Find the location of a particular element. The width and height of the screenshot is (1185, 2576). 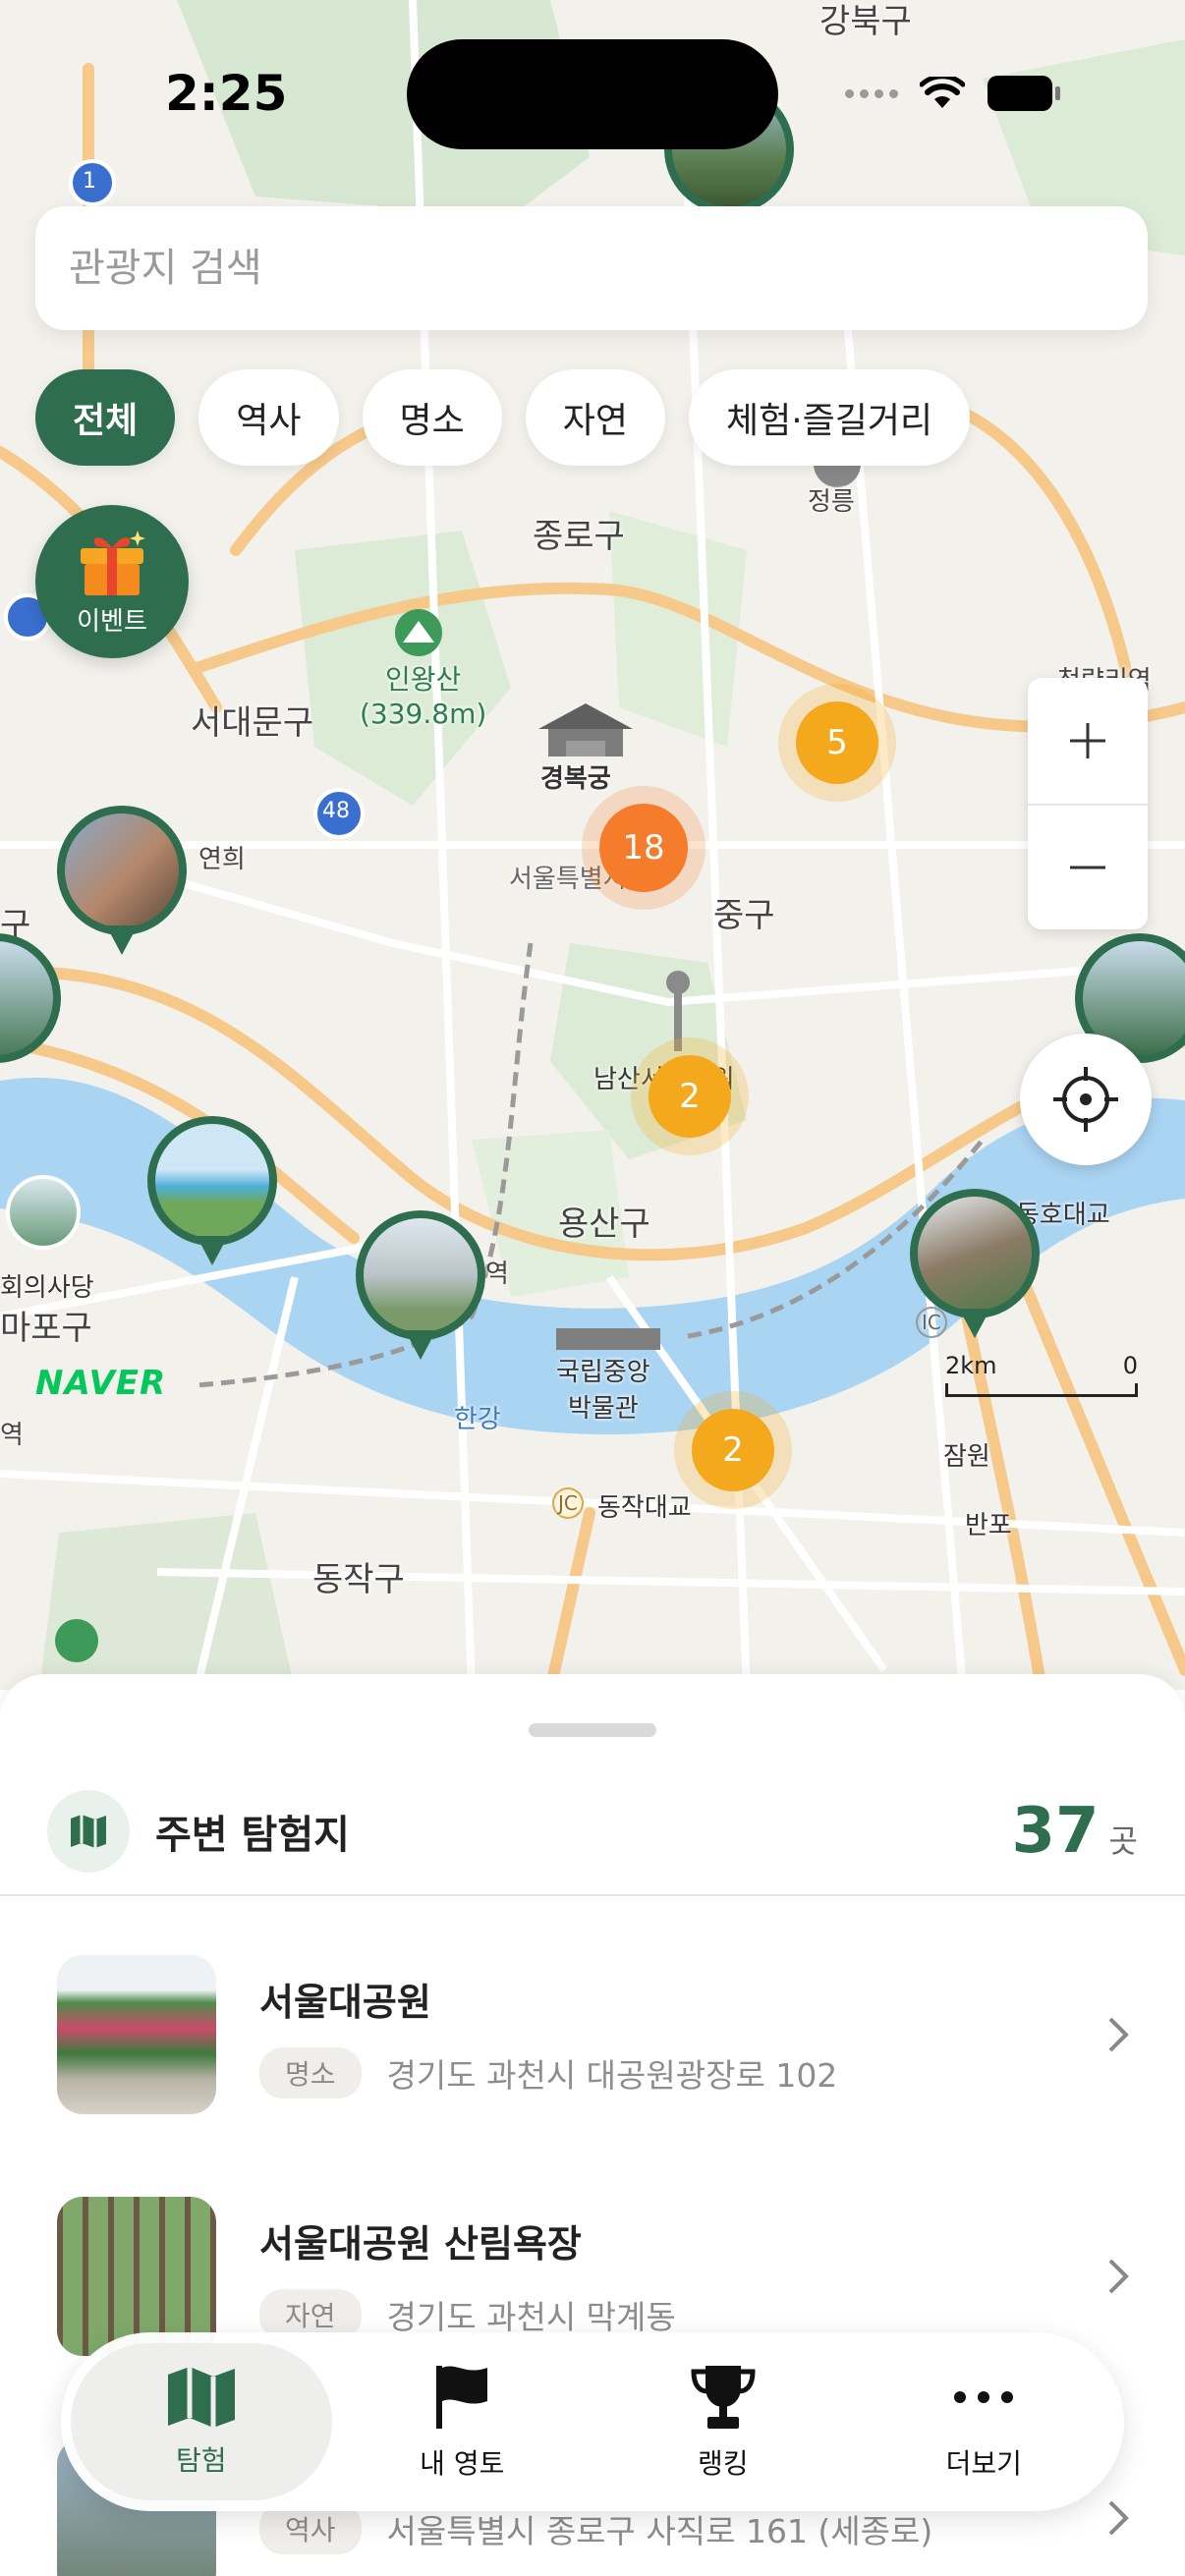

place-title: 서울대공원 is located at coordinates (345, 2002).